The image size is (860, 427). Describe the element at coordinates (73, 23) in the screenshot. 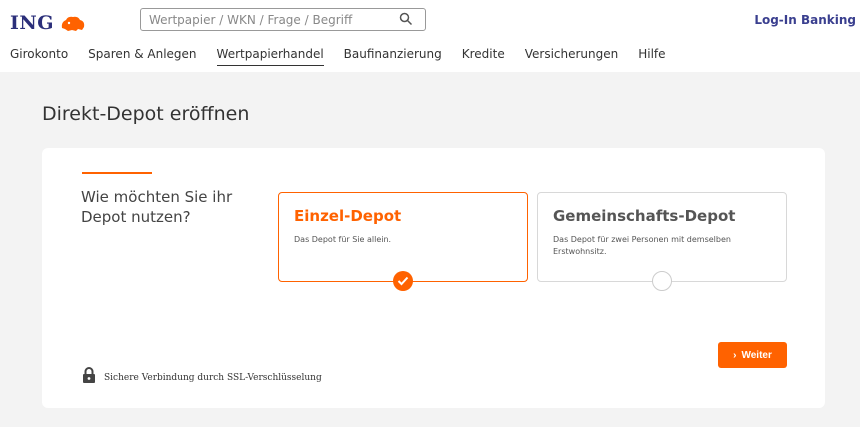

I see `lion-logo-icon` at that location.